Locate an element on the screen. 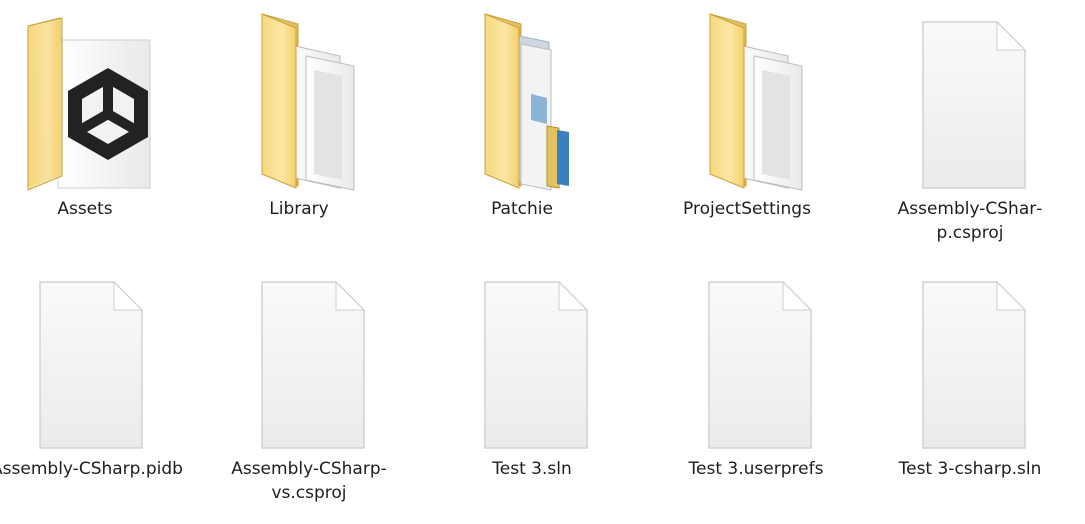  file-item-library: Library is located at coordinates (299, 130).